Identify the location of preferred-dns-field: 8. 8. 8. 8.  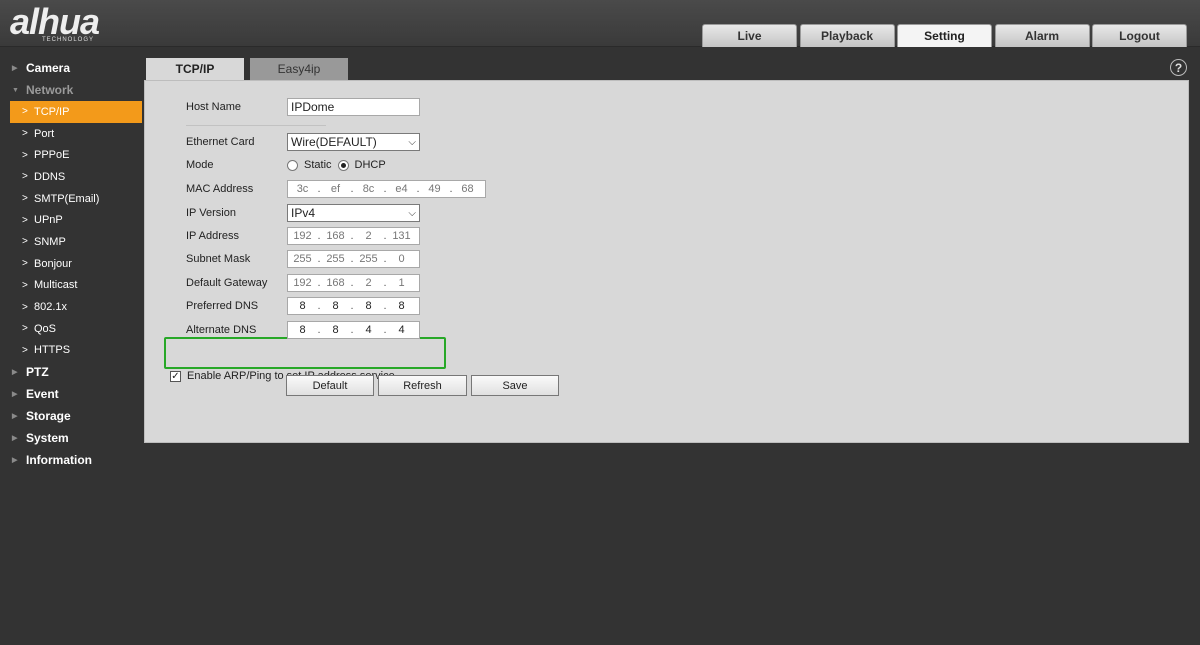
(353, 306).